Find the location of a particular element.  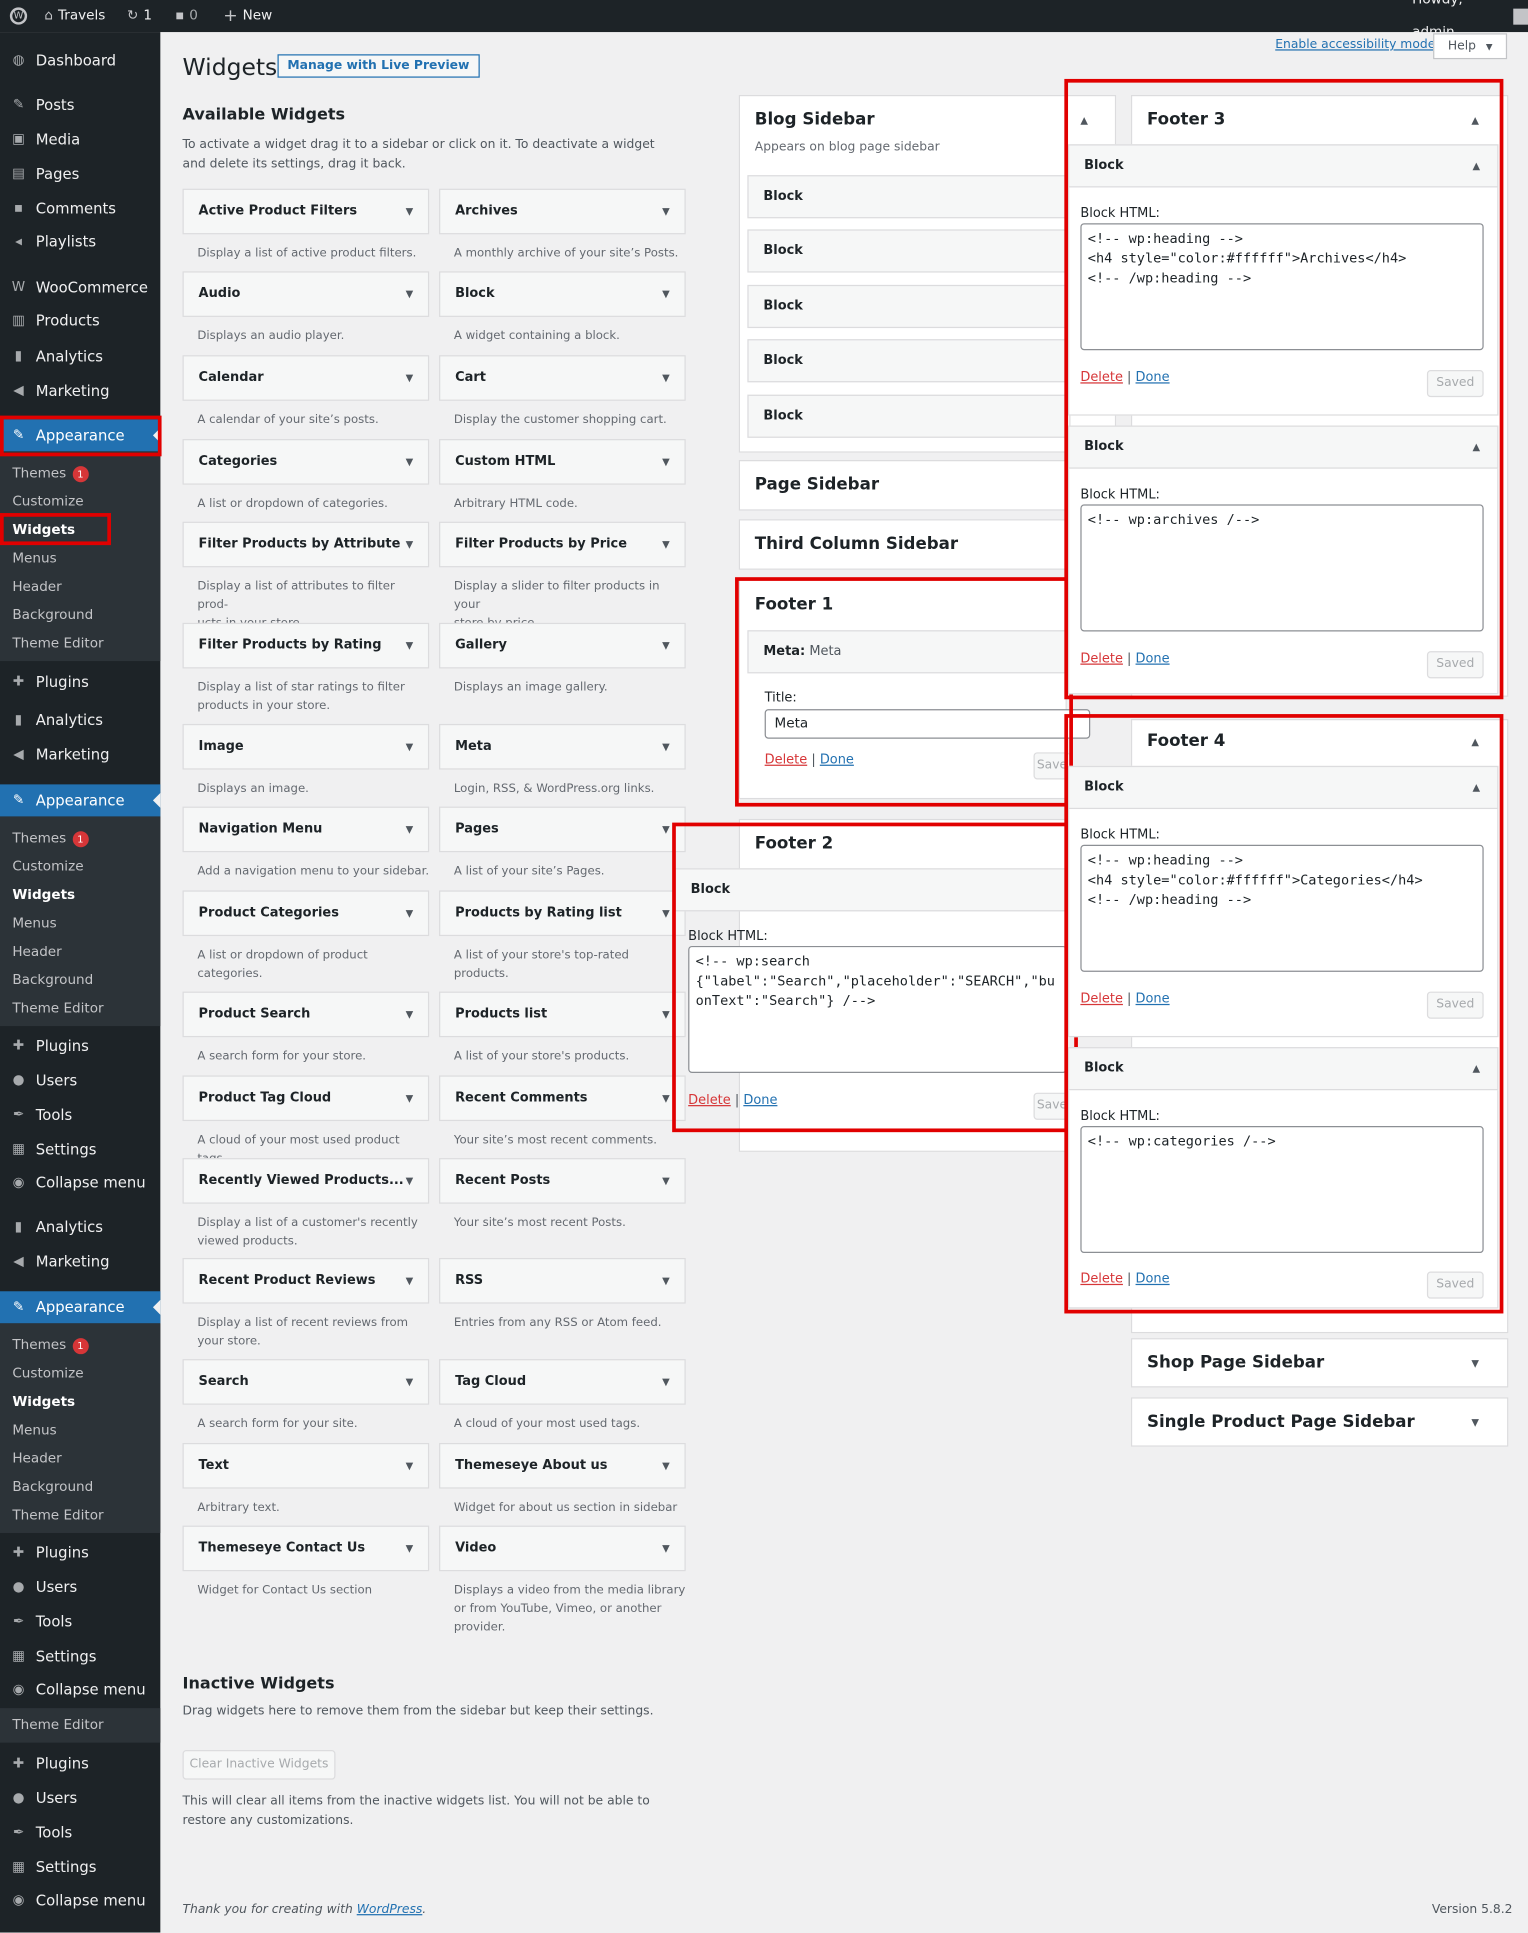

widget-card: Pages ▼ is located at coordinates (562, 829).